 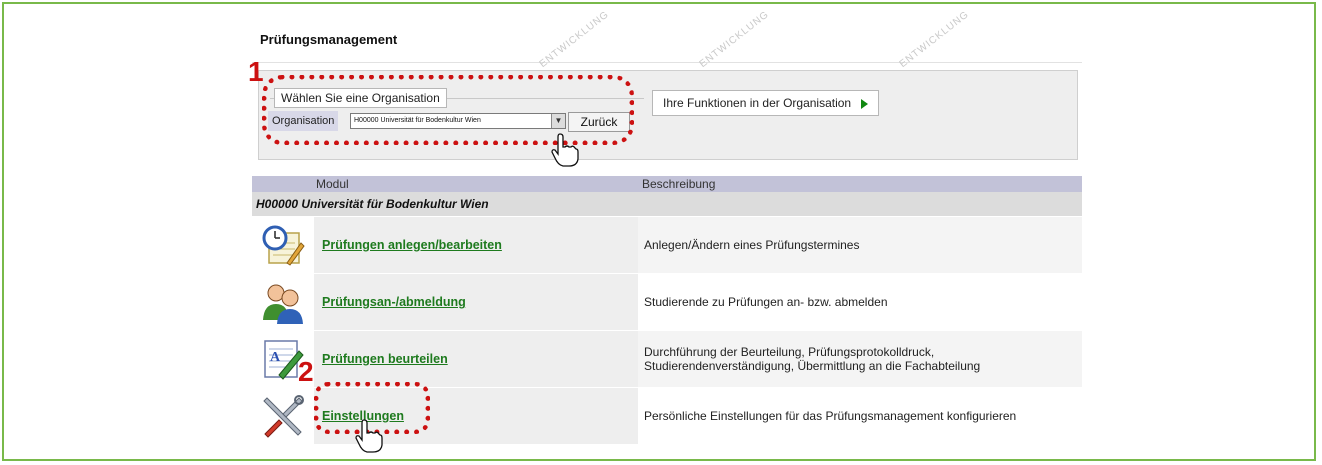 I want to click on module-description-cell: Anlegen/Ändern eines Prüfungstermines, so click(x=860, y=245).